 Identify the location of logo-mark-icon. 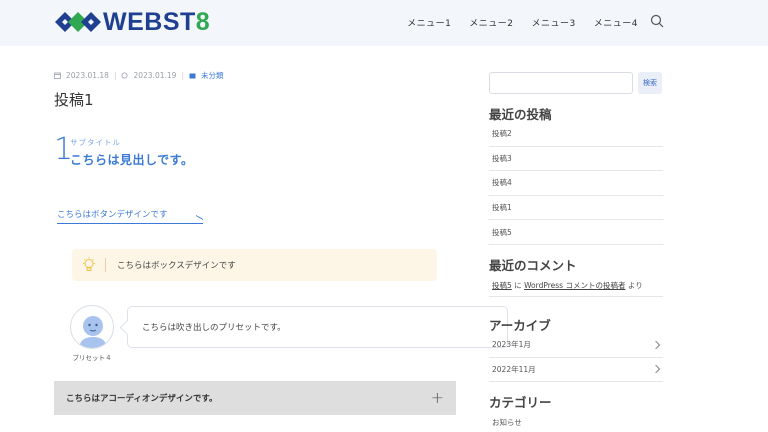
(78, 22).